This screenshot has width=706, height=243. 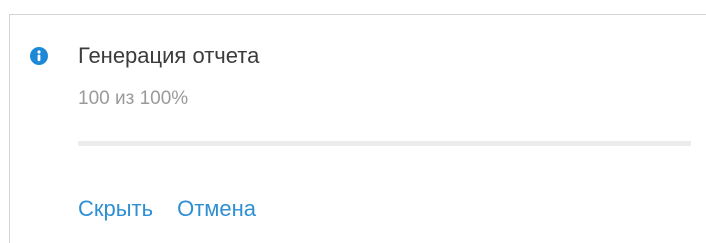 I want to click on progress-bar-fill, so click(x=384, y=143).